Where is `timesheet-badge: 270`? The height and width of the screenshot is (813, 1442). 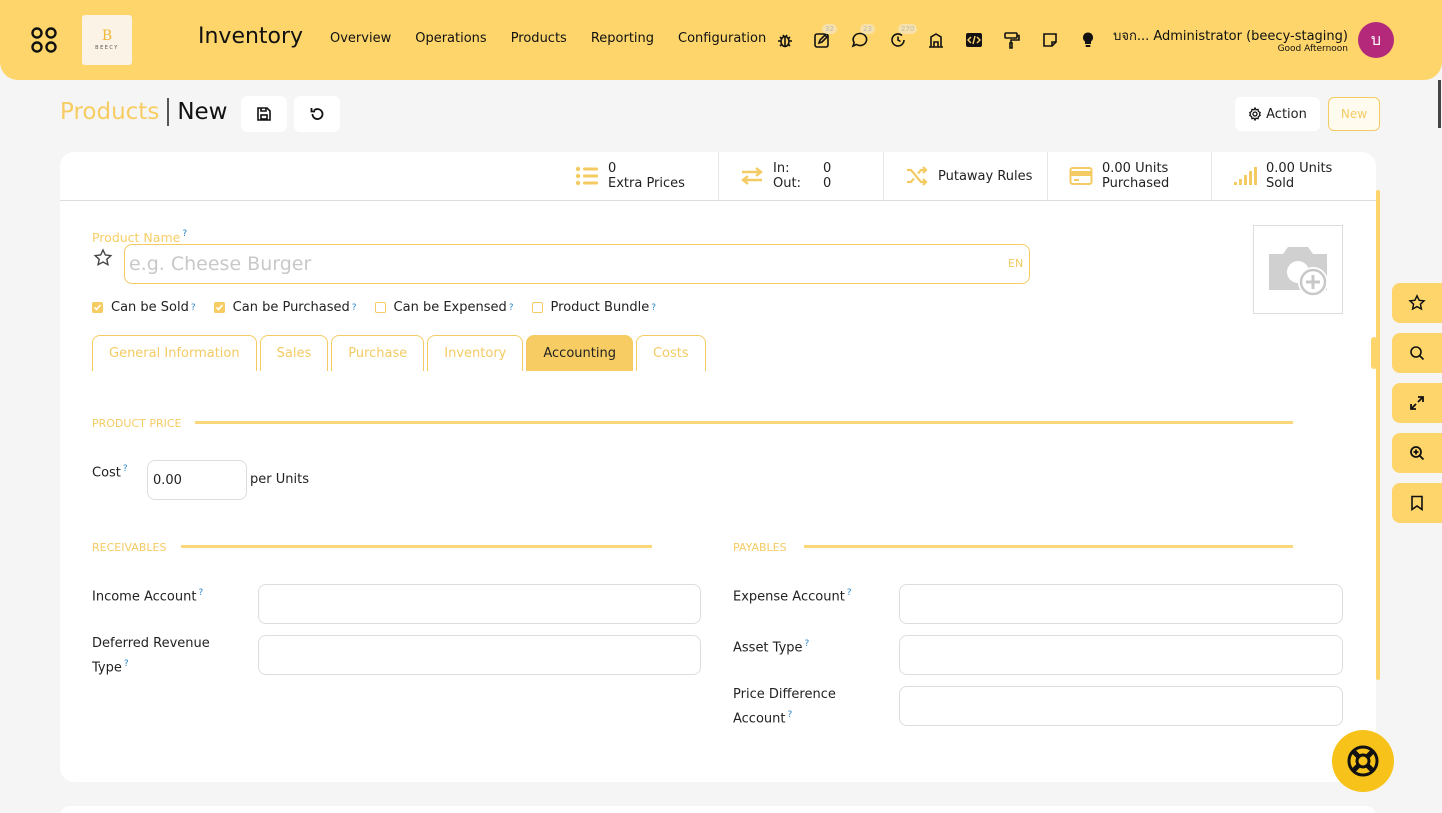
timesheet-badge: 270 is located at coordinates (908, 29).